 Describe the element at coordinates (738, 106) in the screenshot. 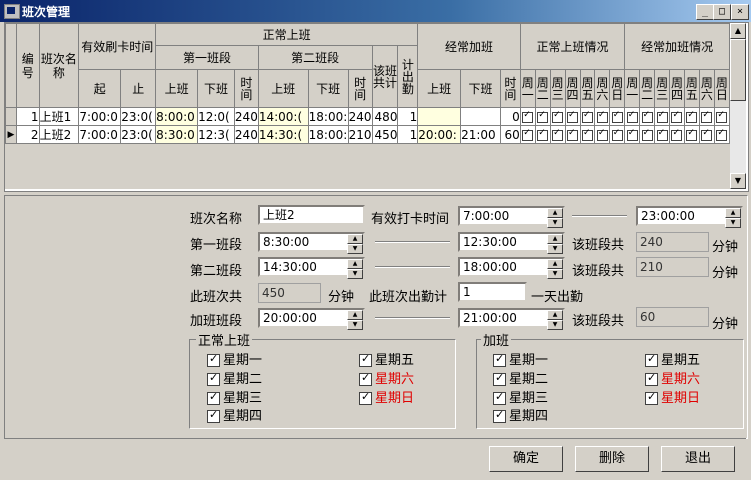

I see `vertical-scrollbar: ▲ ▼` at that location.